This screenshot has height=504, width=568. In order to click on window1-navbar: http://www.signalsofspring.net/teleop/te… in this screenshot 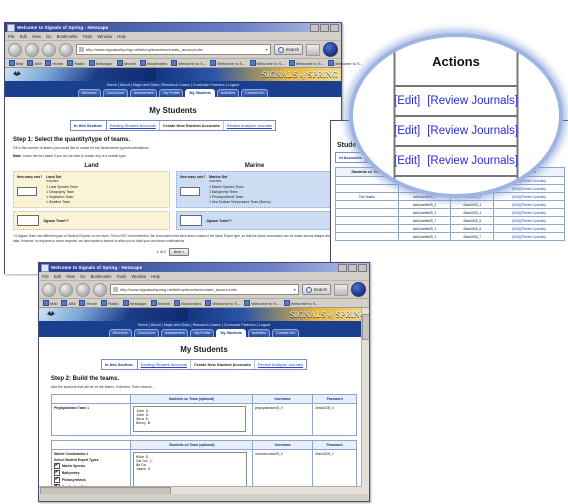, I will do `click(173, 50)`.